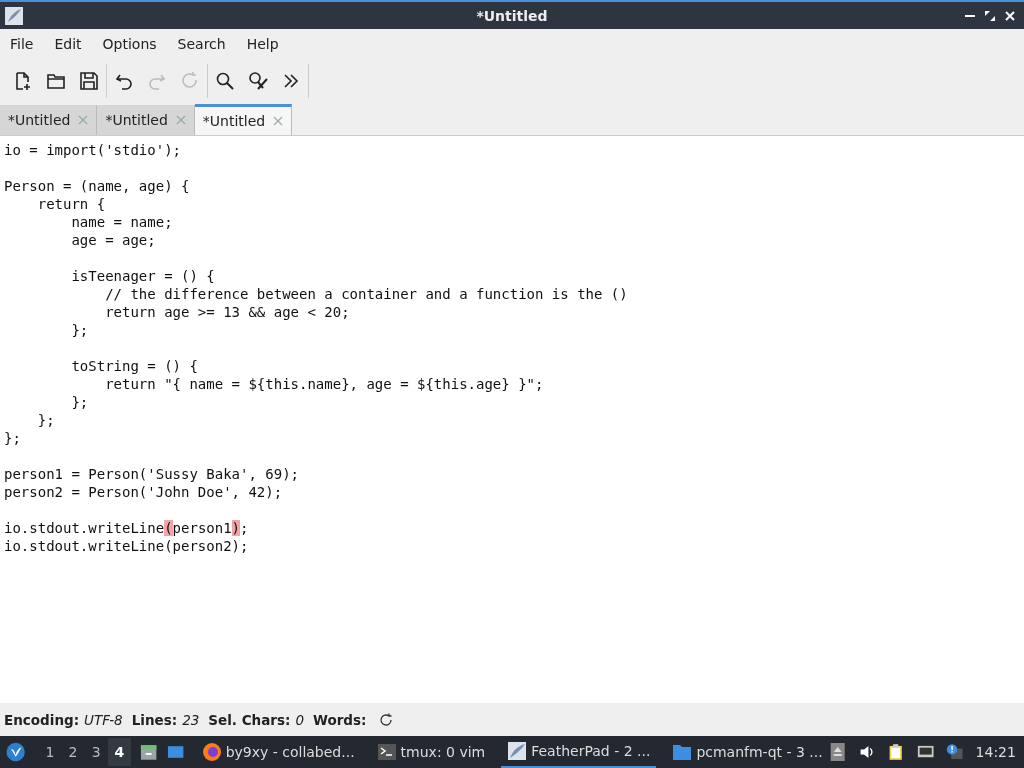 Image resolution: width=1024 pixels, height=768 pixels. What do you see at coordinates (23, 80) in the screenshot?
I see `new-file-icon` at bounding box center [23, 80].